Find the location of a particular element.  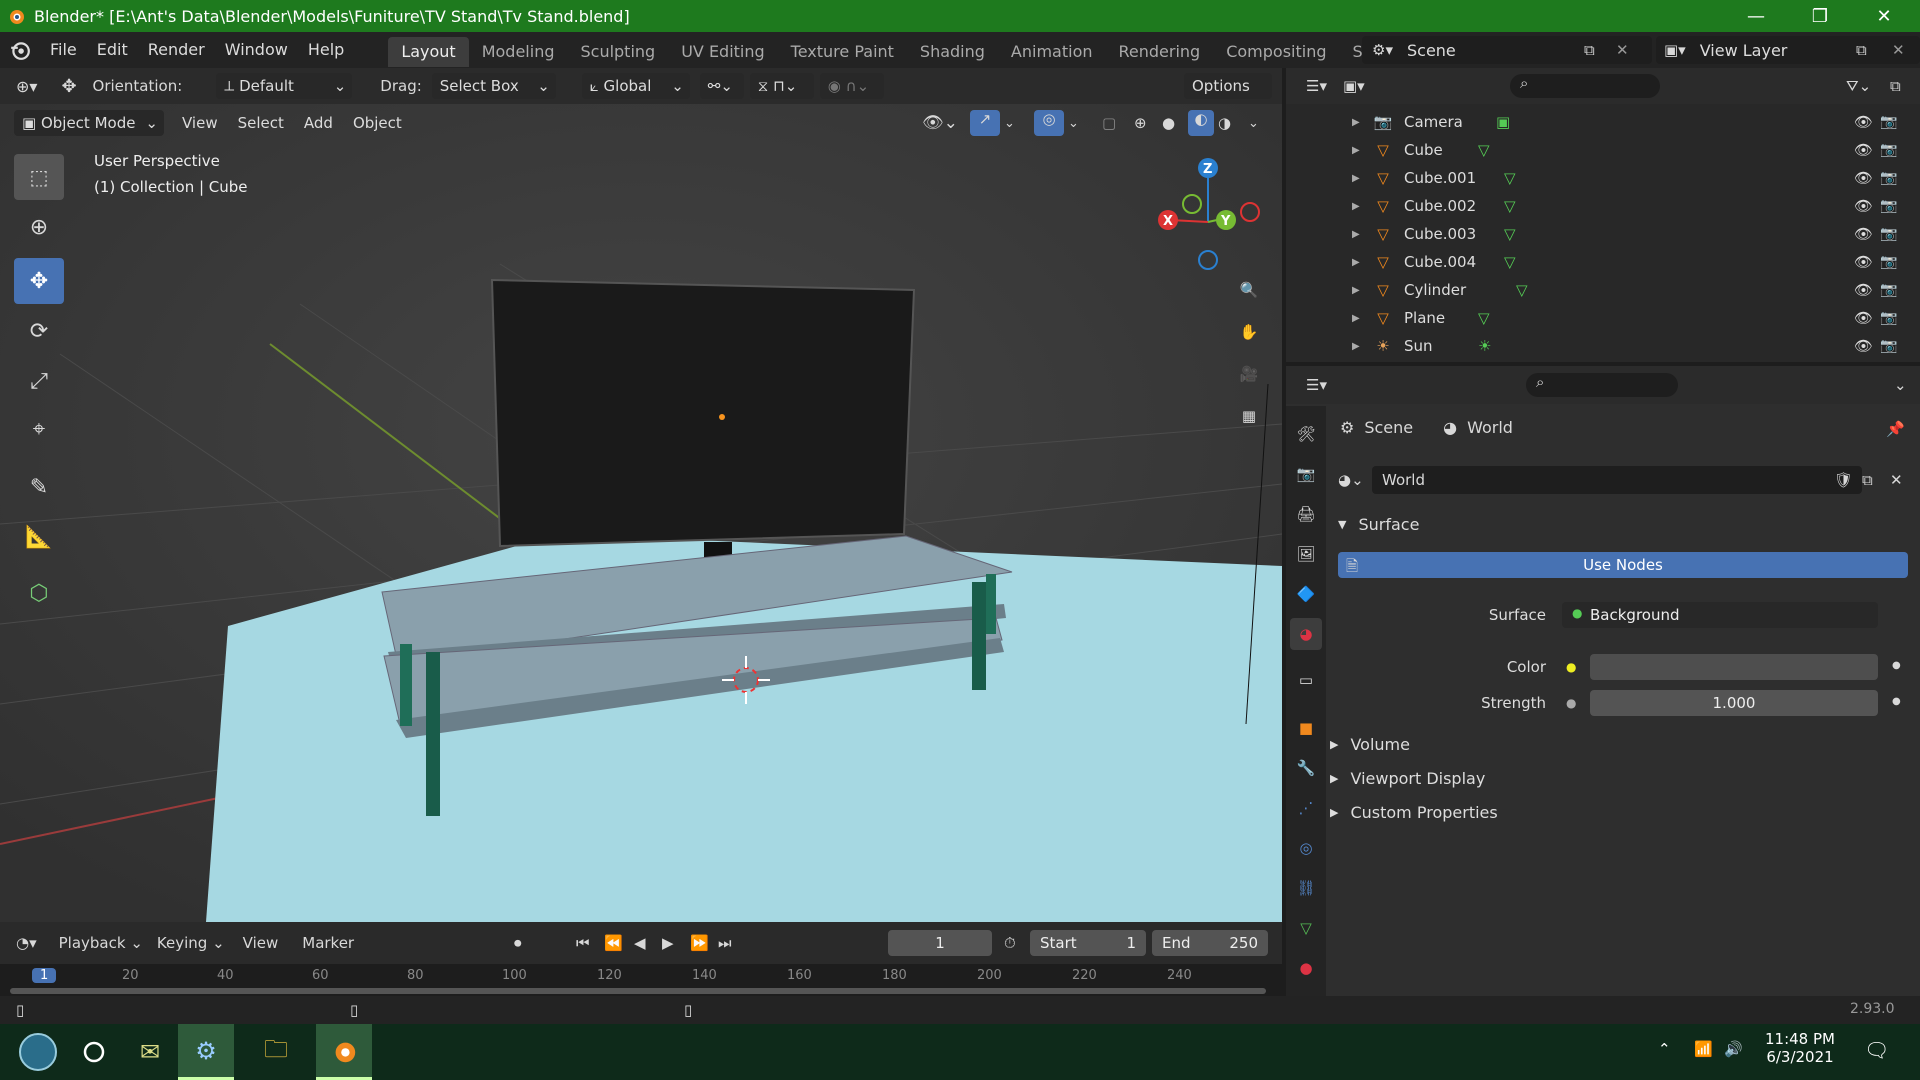

menu-edit: Edit is located at coordinates (112, 50).